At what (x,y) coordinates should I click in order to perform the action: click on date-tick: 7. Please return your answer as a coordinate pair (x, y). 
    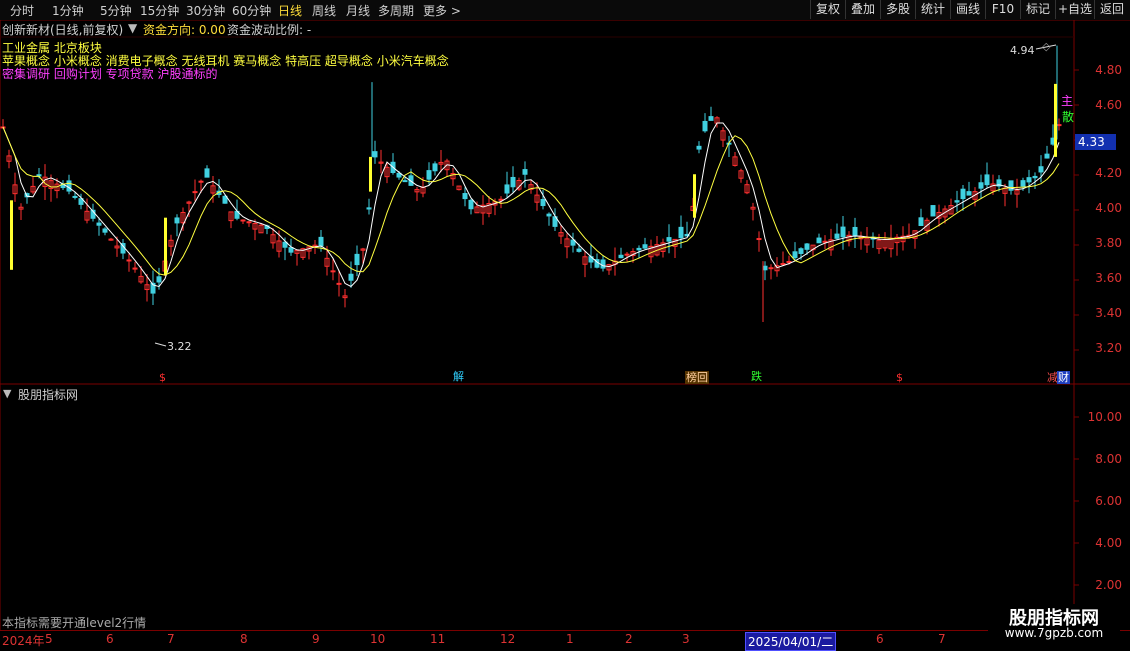
    Looking at the image, I should click on (942, 639).